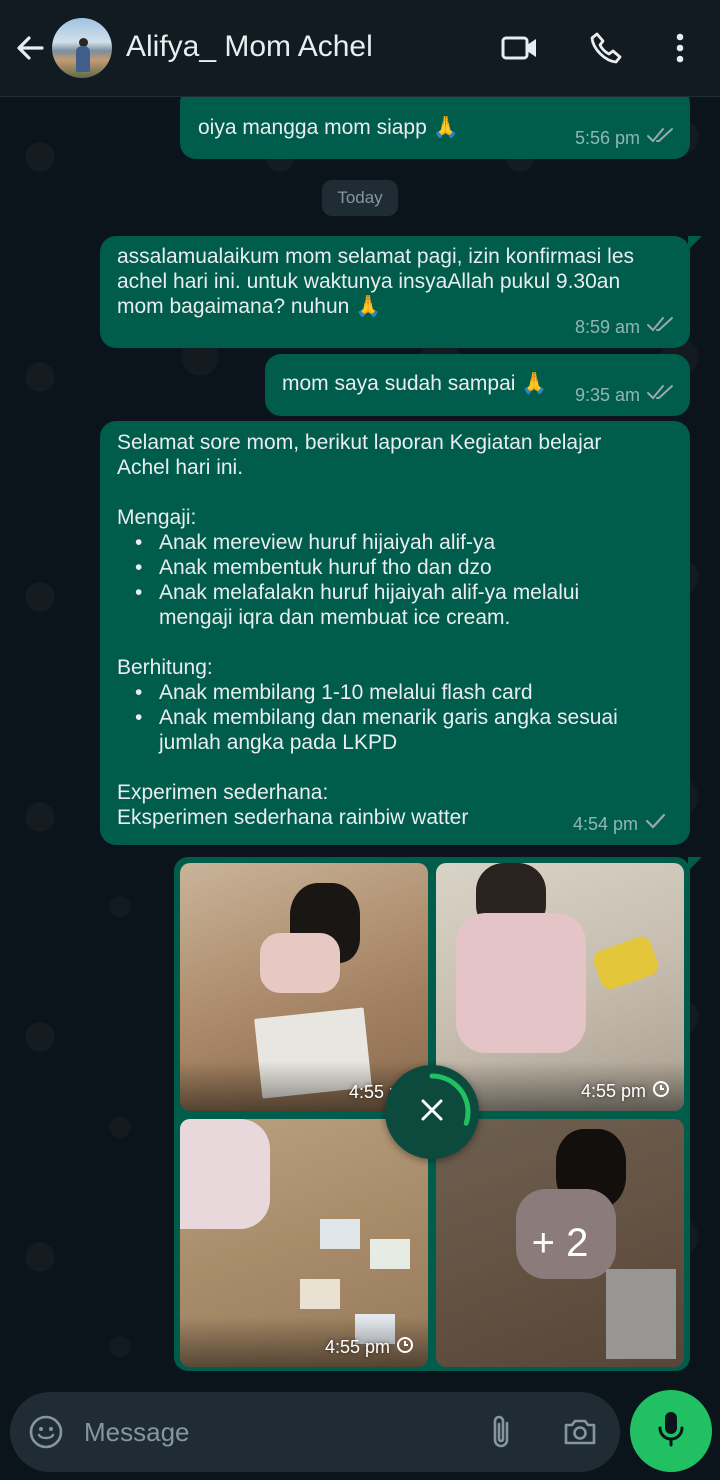 Image resolution: width=720 pixels, height=1480 pixels. I want to click on message-text: mom saya sudah sampai 🙏, so click(415, 383).